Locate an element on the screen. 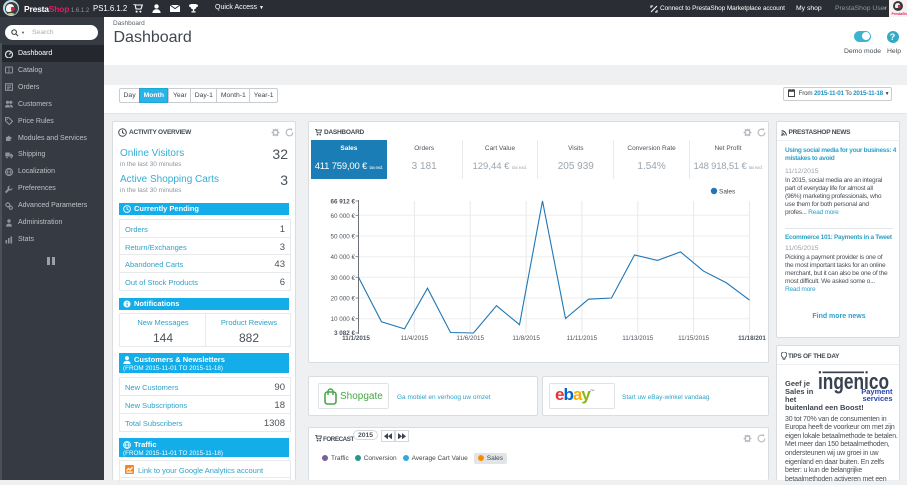 The height and width of the screenshot is (485, 907). svg-text: 50 000 € is located at coordinates (342, 237).